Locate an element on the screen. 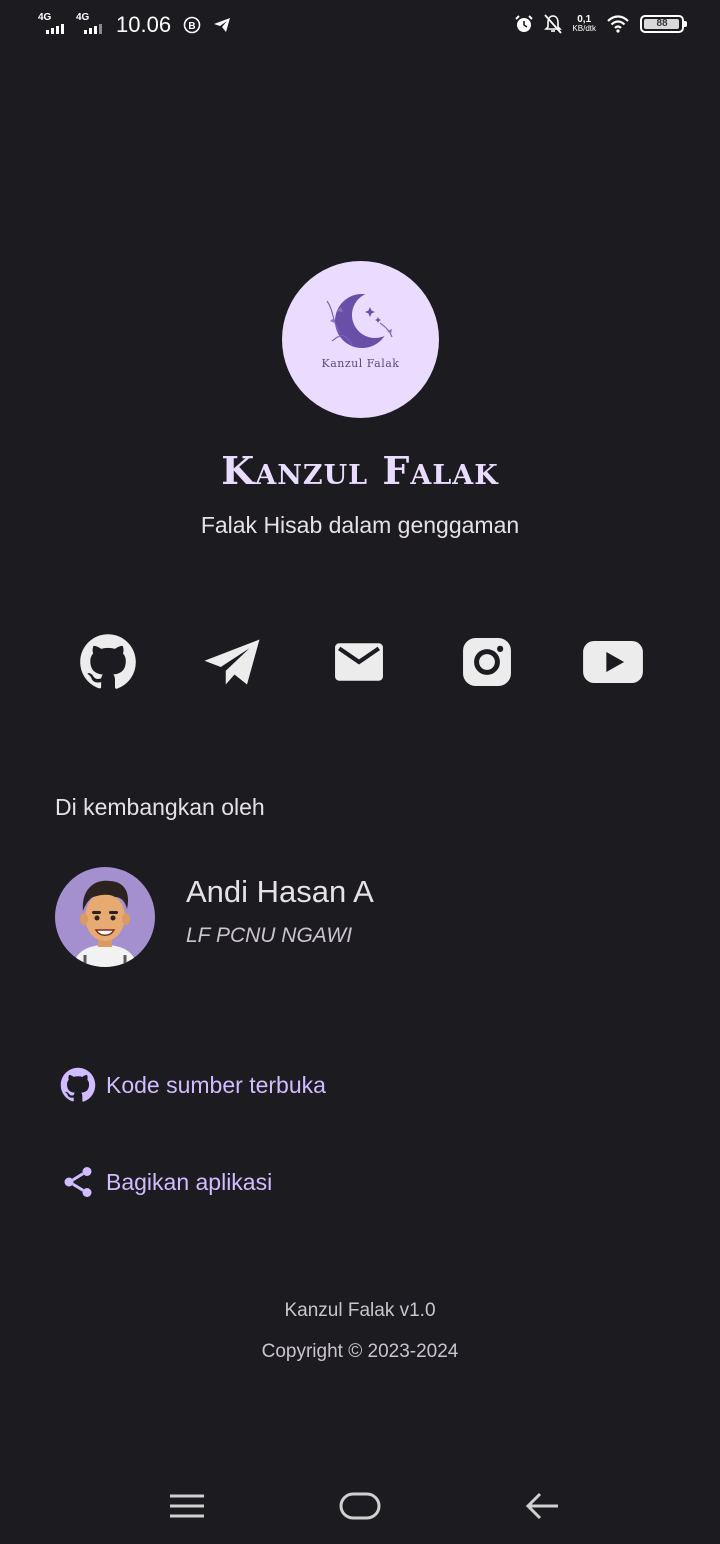 The height and width of the screenshot is (1544, 720). share-app-label: Bagikan aplikasi is located at coordinates (189, 1181).